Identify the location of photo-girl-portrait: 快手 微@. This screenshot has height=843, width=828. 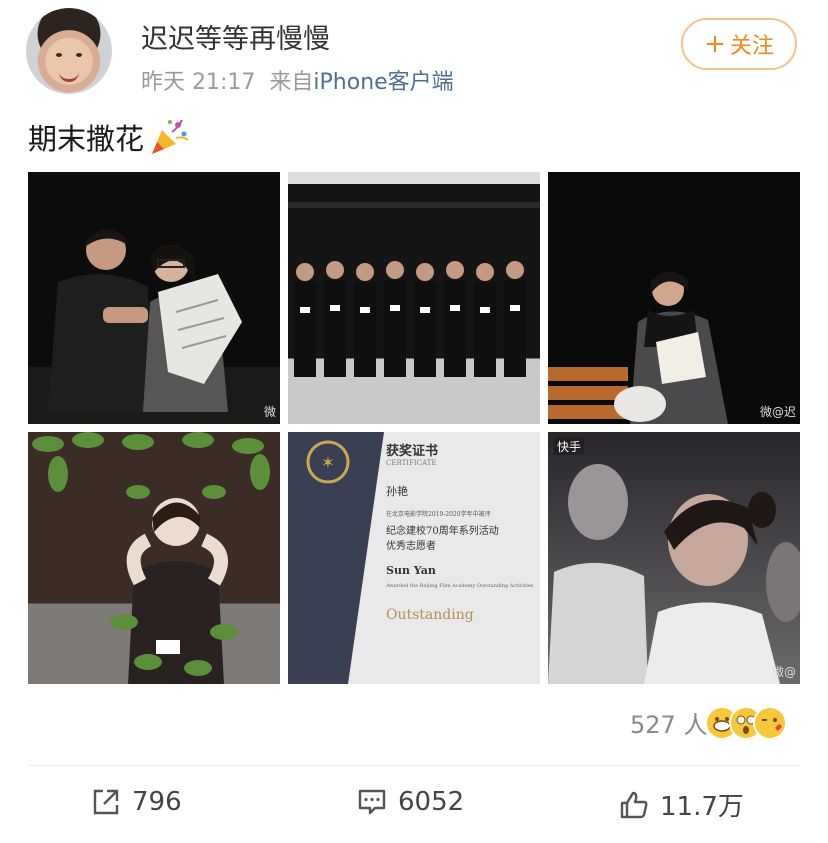
(674, 558).